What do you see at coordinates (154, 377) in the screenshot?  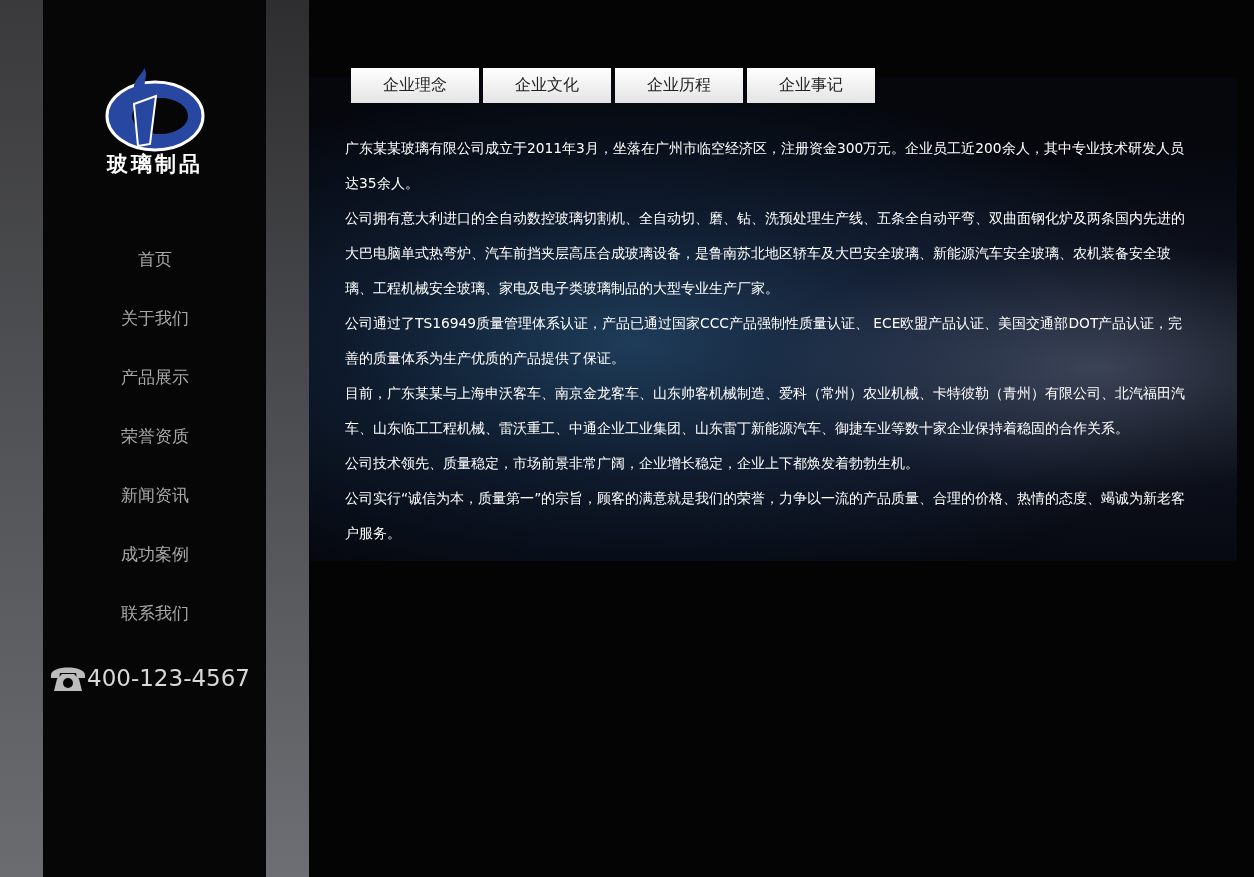 I see `nav-link: 产品展示` at bounding box center [154, 377].